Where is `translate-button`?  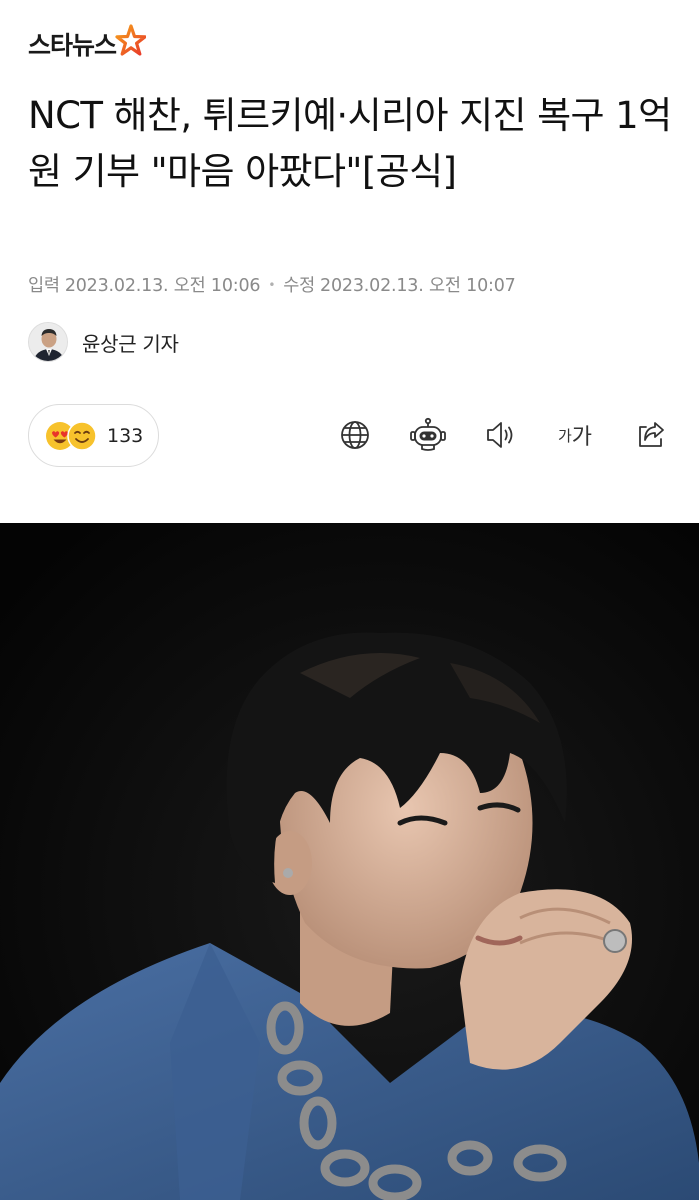
translate-button is located at coordinates (355, 435).